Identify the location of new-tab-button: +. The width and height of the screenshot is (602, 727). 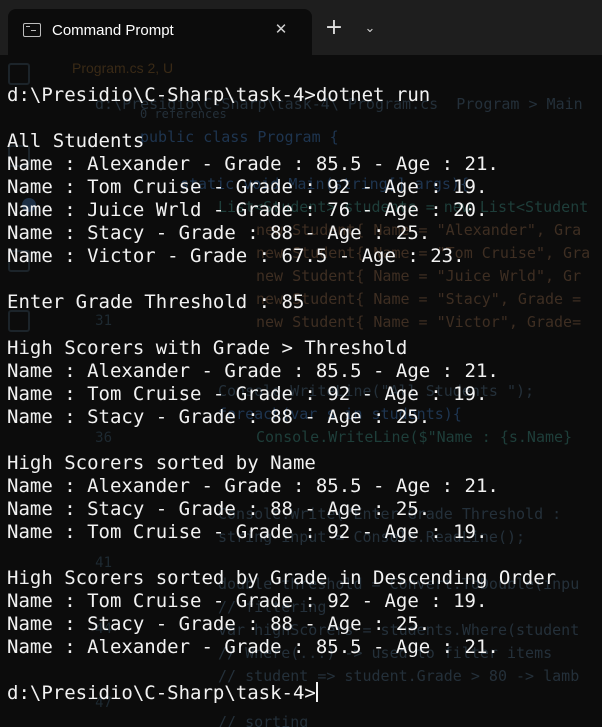
(334, 28).